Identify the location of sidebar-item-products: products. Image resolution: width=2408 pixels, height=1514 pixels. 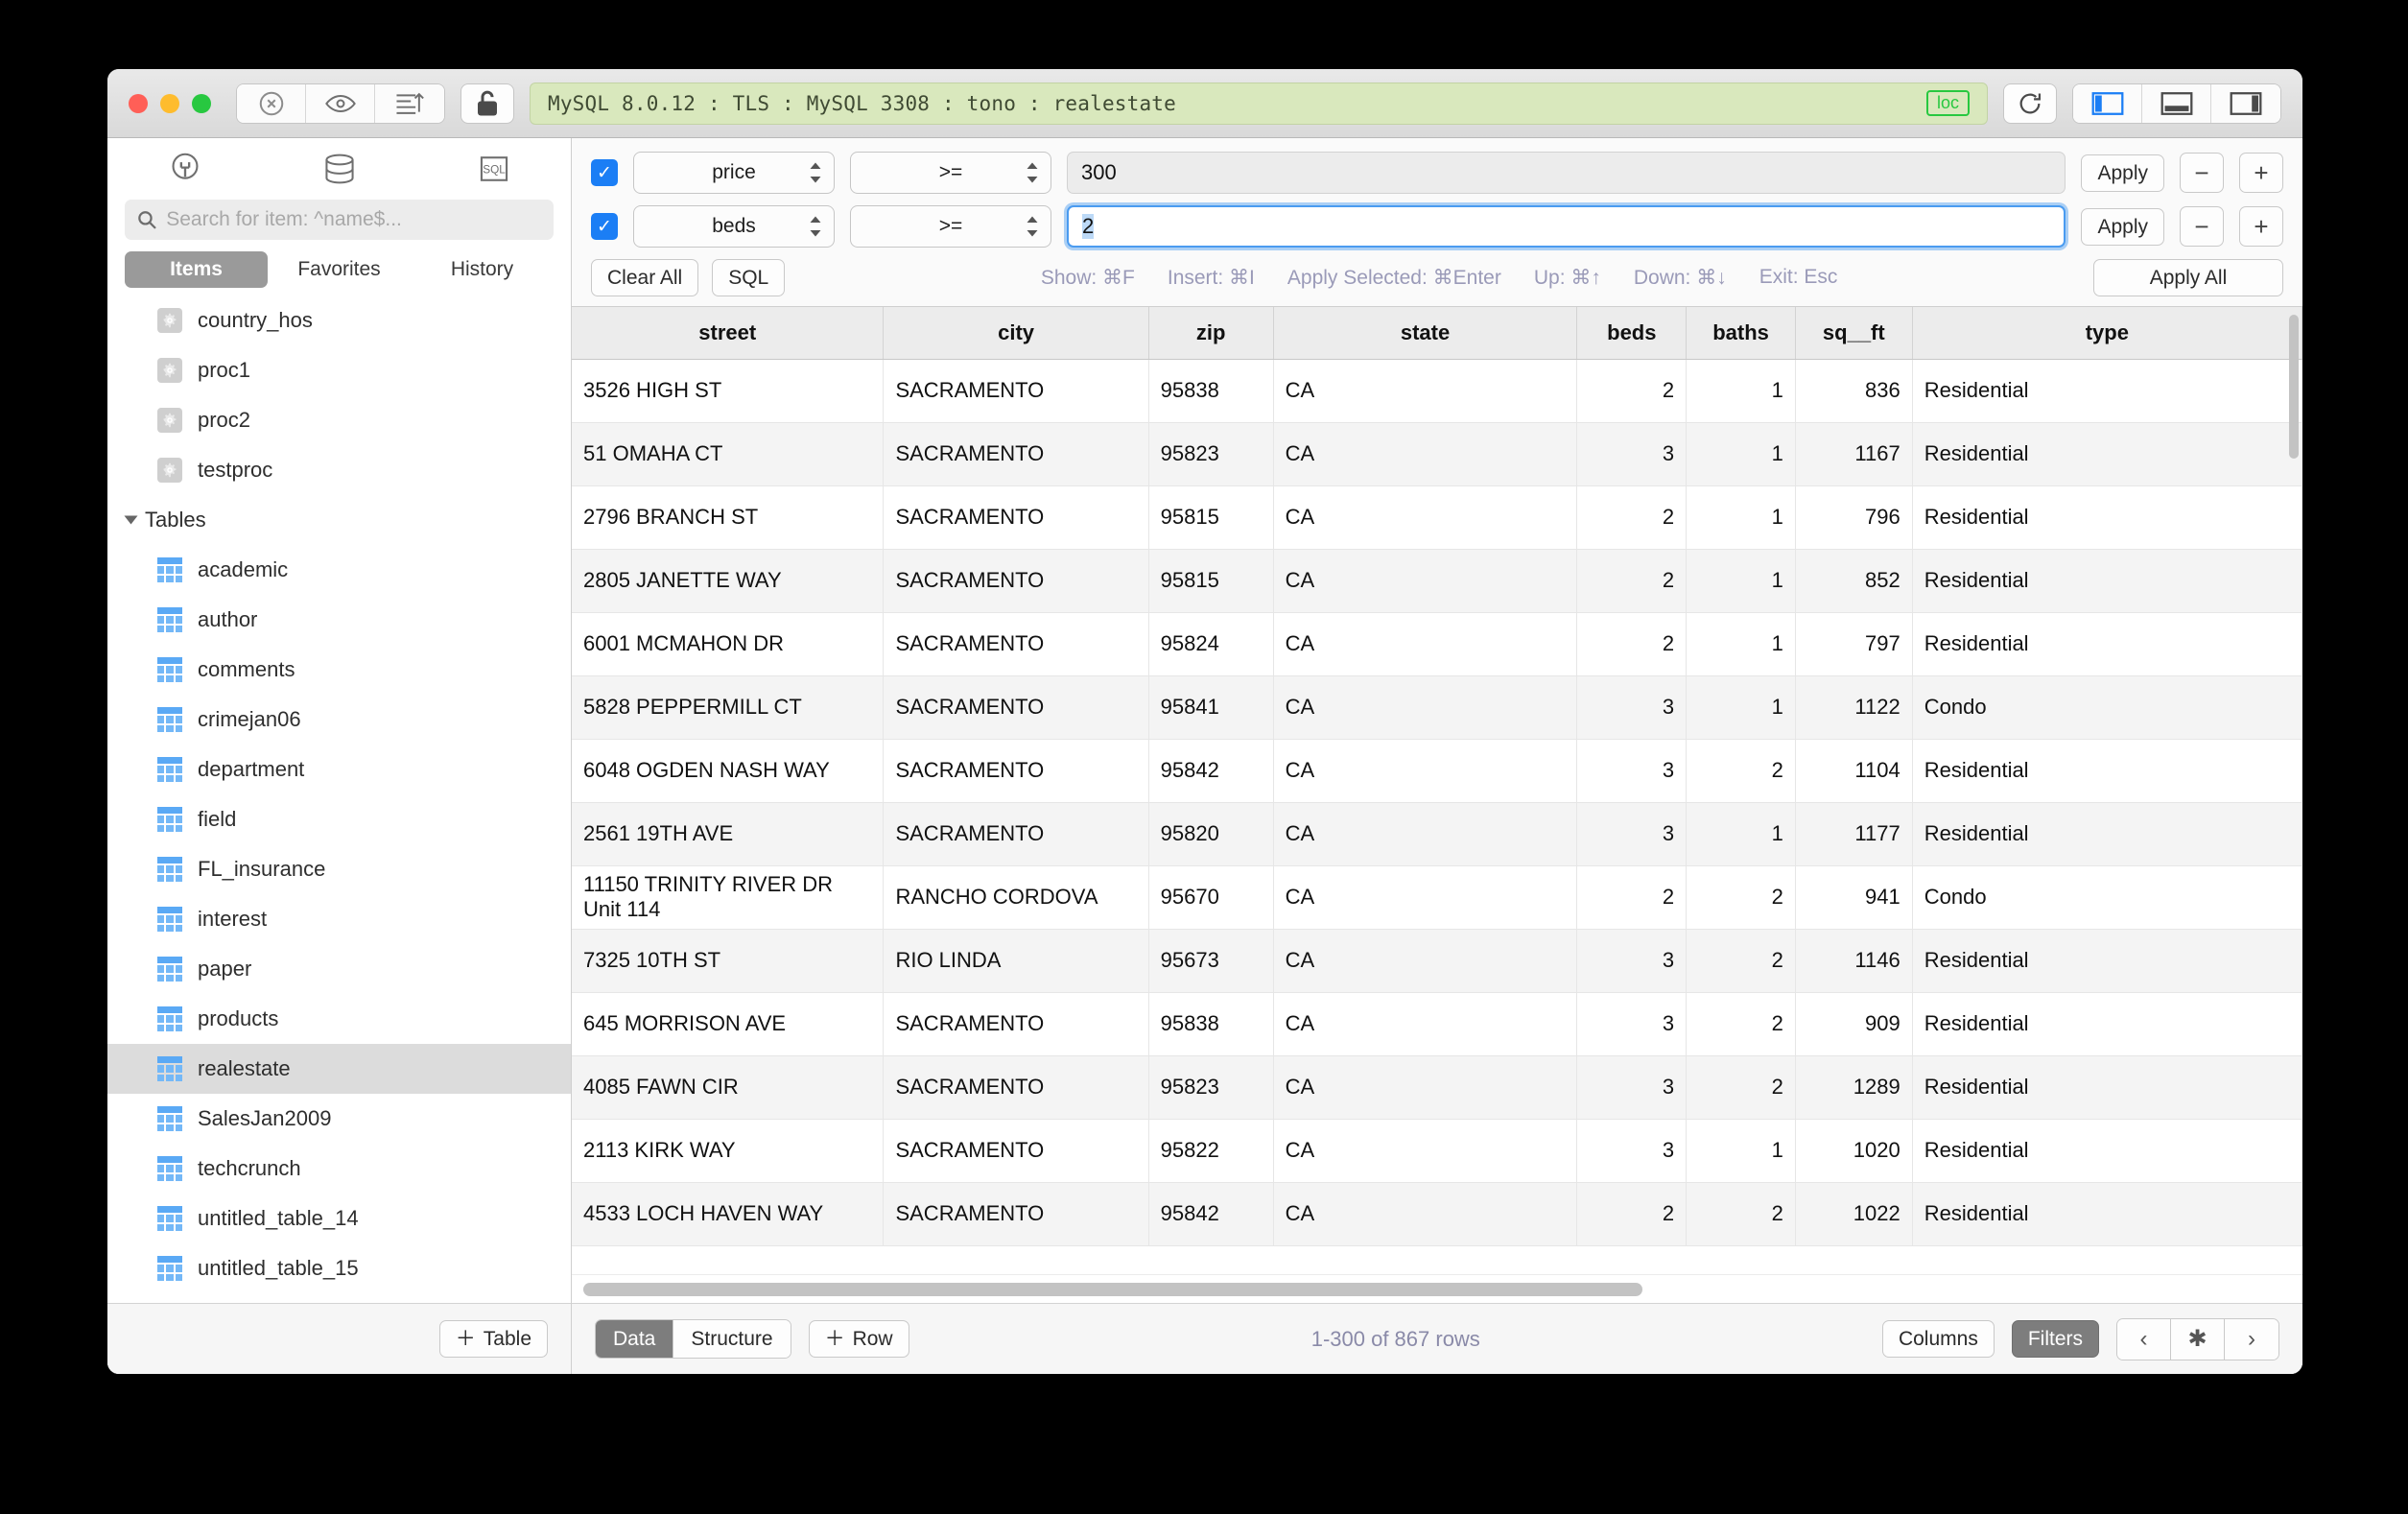
(339, 1019).